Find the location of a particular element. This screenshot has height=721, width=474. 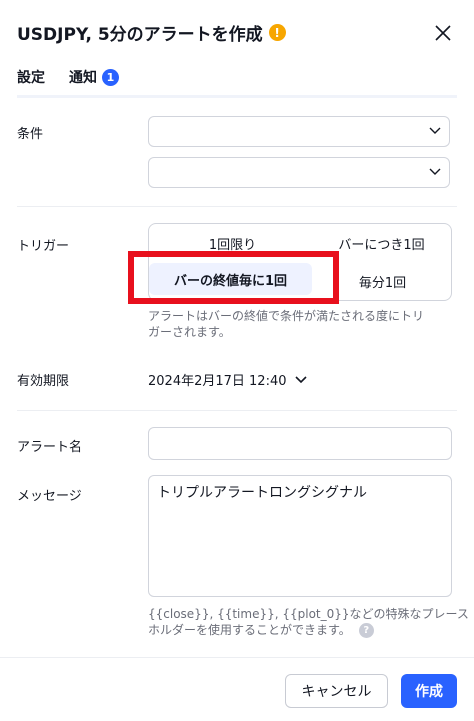

tab-notifications: 通知 1 is located at coordinates (94, 82).